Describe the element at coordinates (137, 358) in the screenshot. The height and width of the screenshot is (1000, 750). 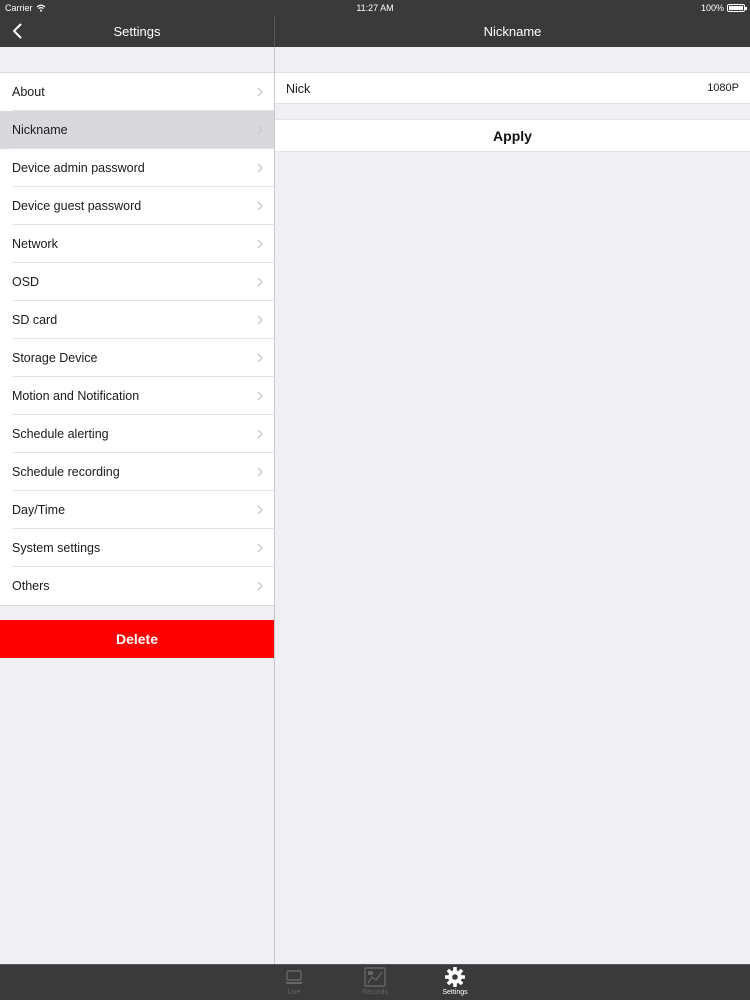
I see `settings-menu-item-7: Storage Device` at that location.